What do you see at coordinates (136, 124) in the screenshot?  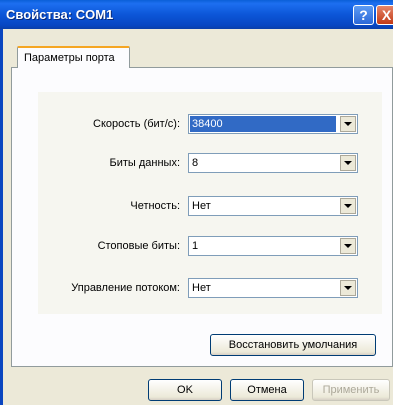 I see `baud-rate-label: Скорость (бит/с):` at bounding box center [136, 124].